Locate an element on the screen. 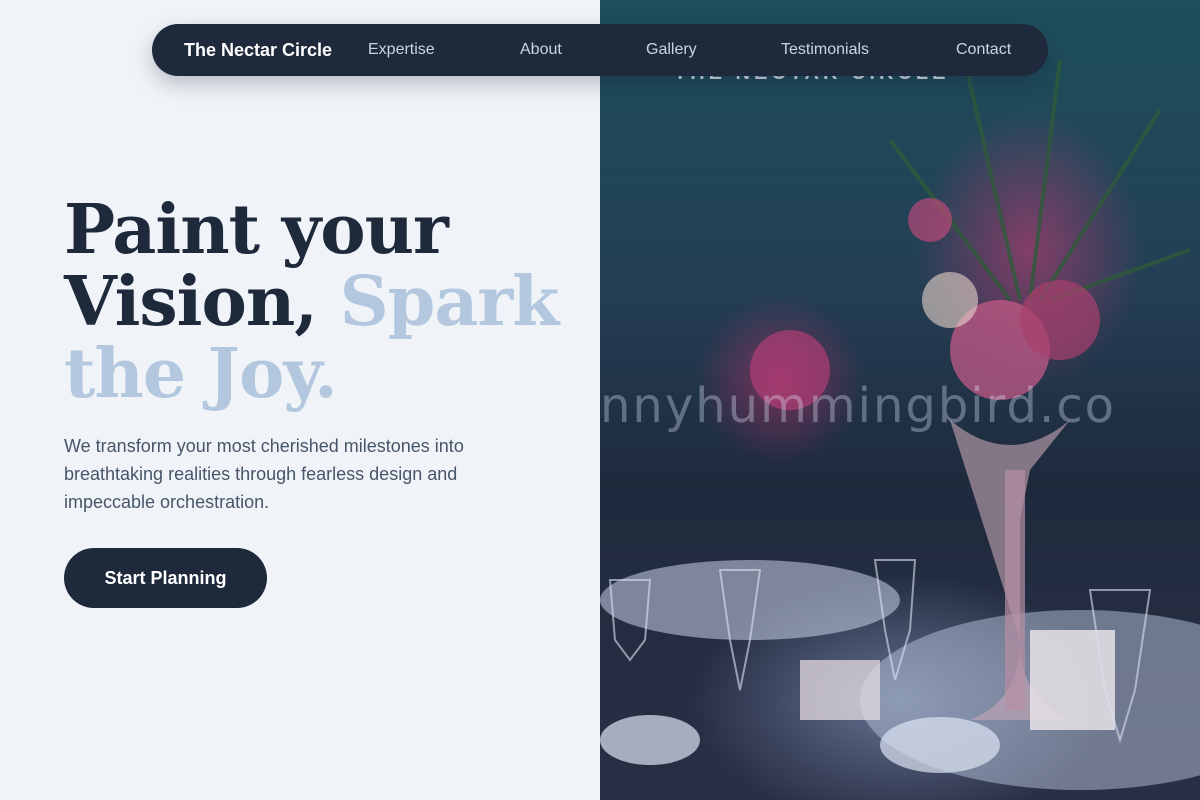 This screenshot has height=800, width=1200. headline-line-2-dark: Vision, is located at coordinates (191, 302).